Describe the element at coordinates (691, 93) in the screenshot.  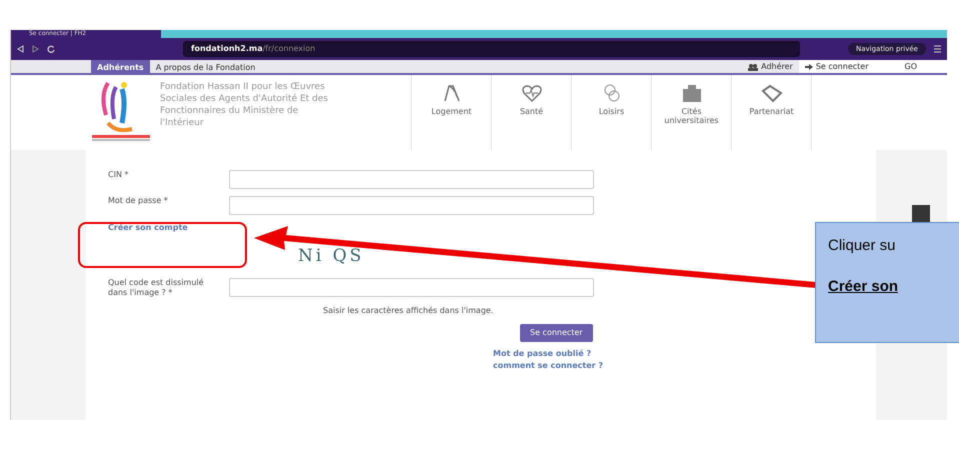
I see `building-icon` at that location.